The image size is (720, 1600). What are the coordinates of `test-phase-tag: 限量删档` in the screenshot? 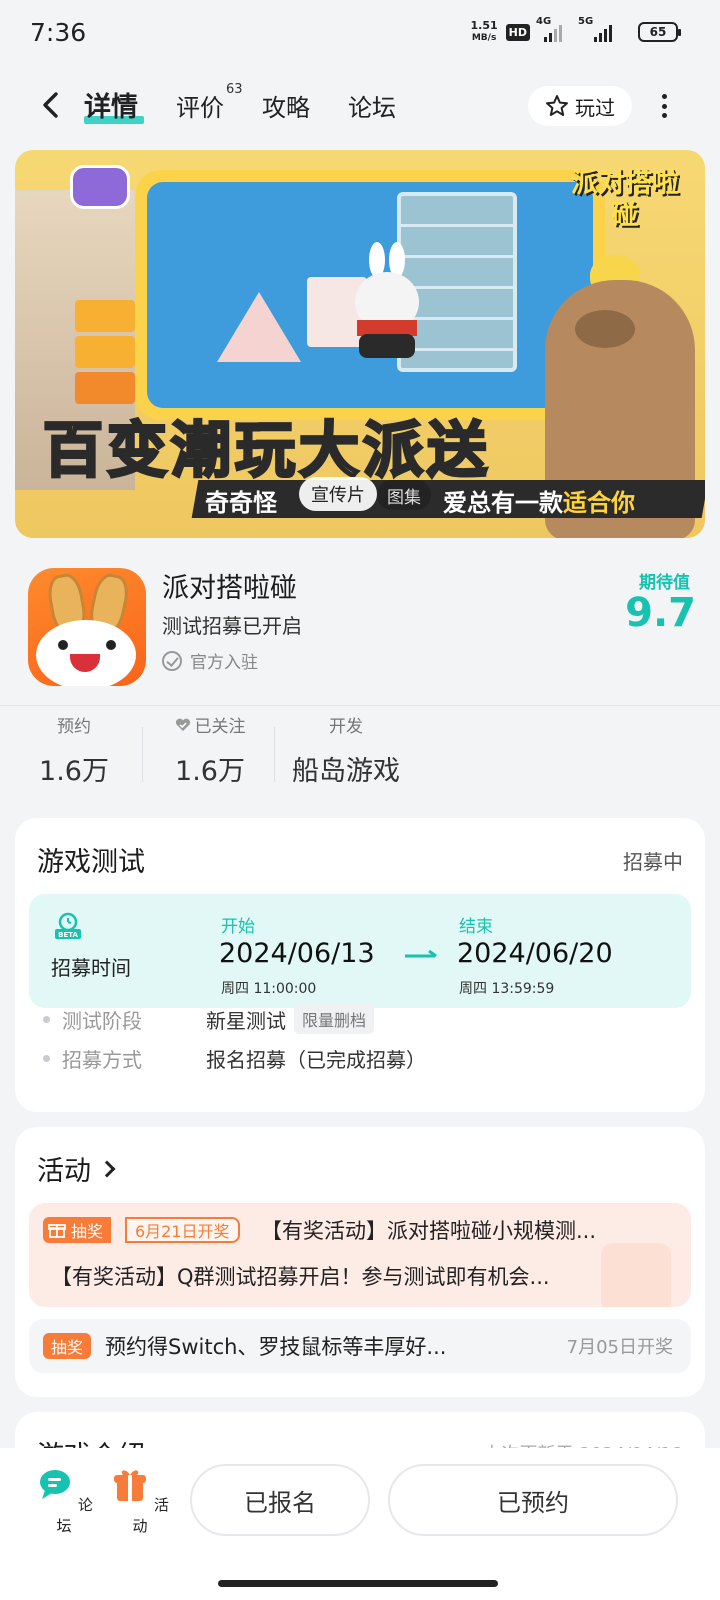 It's located at (334, 1019).